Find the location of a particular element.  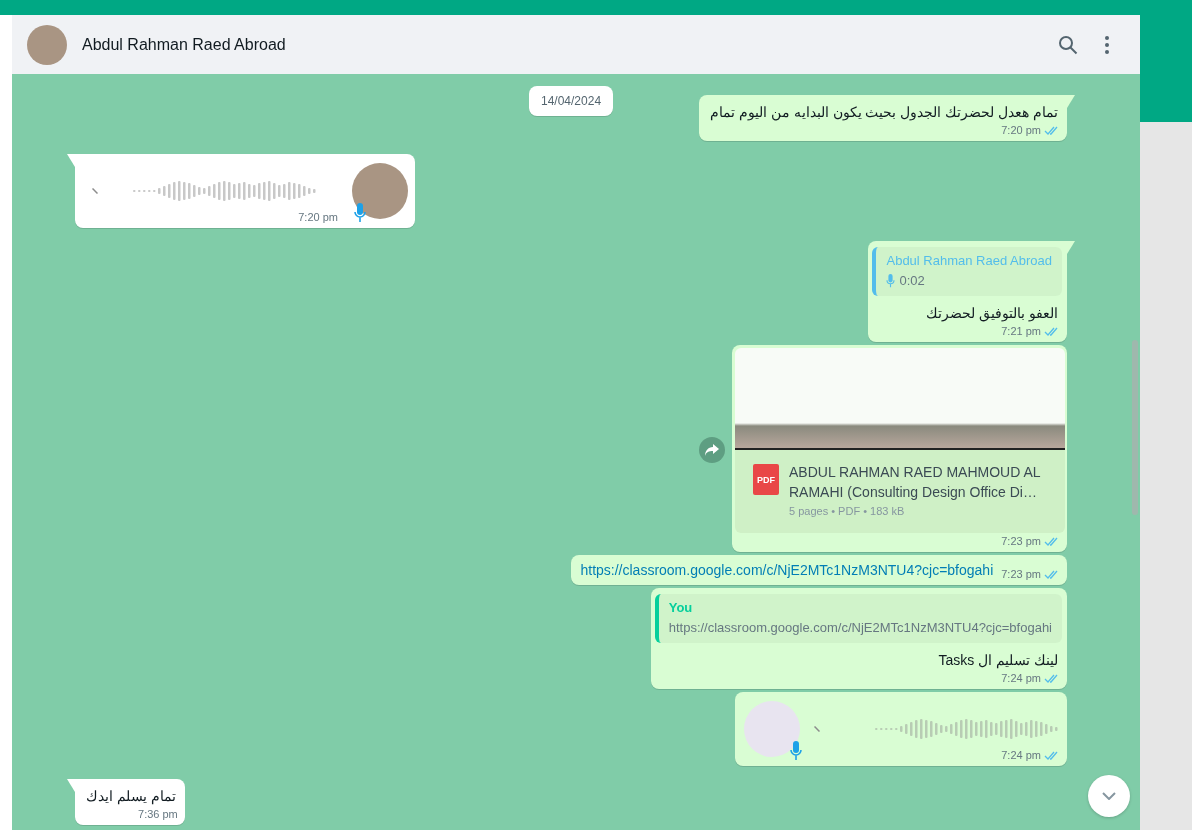

quote-text: https://classroom.google.com/c/NjE2MTc1NzM3NTU4?cjc=bfogahi is located at coordinates (860, 627).